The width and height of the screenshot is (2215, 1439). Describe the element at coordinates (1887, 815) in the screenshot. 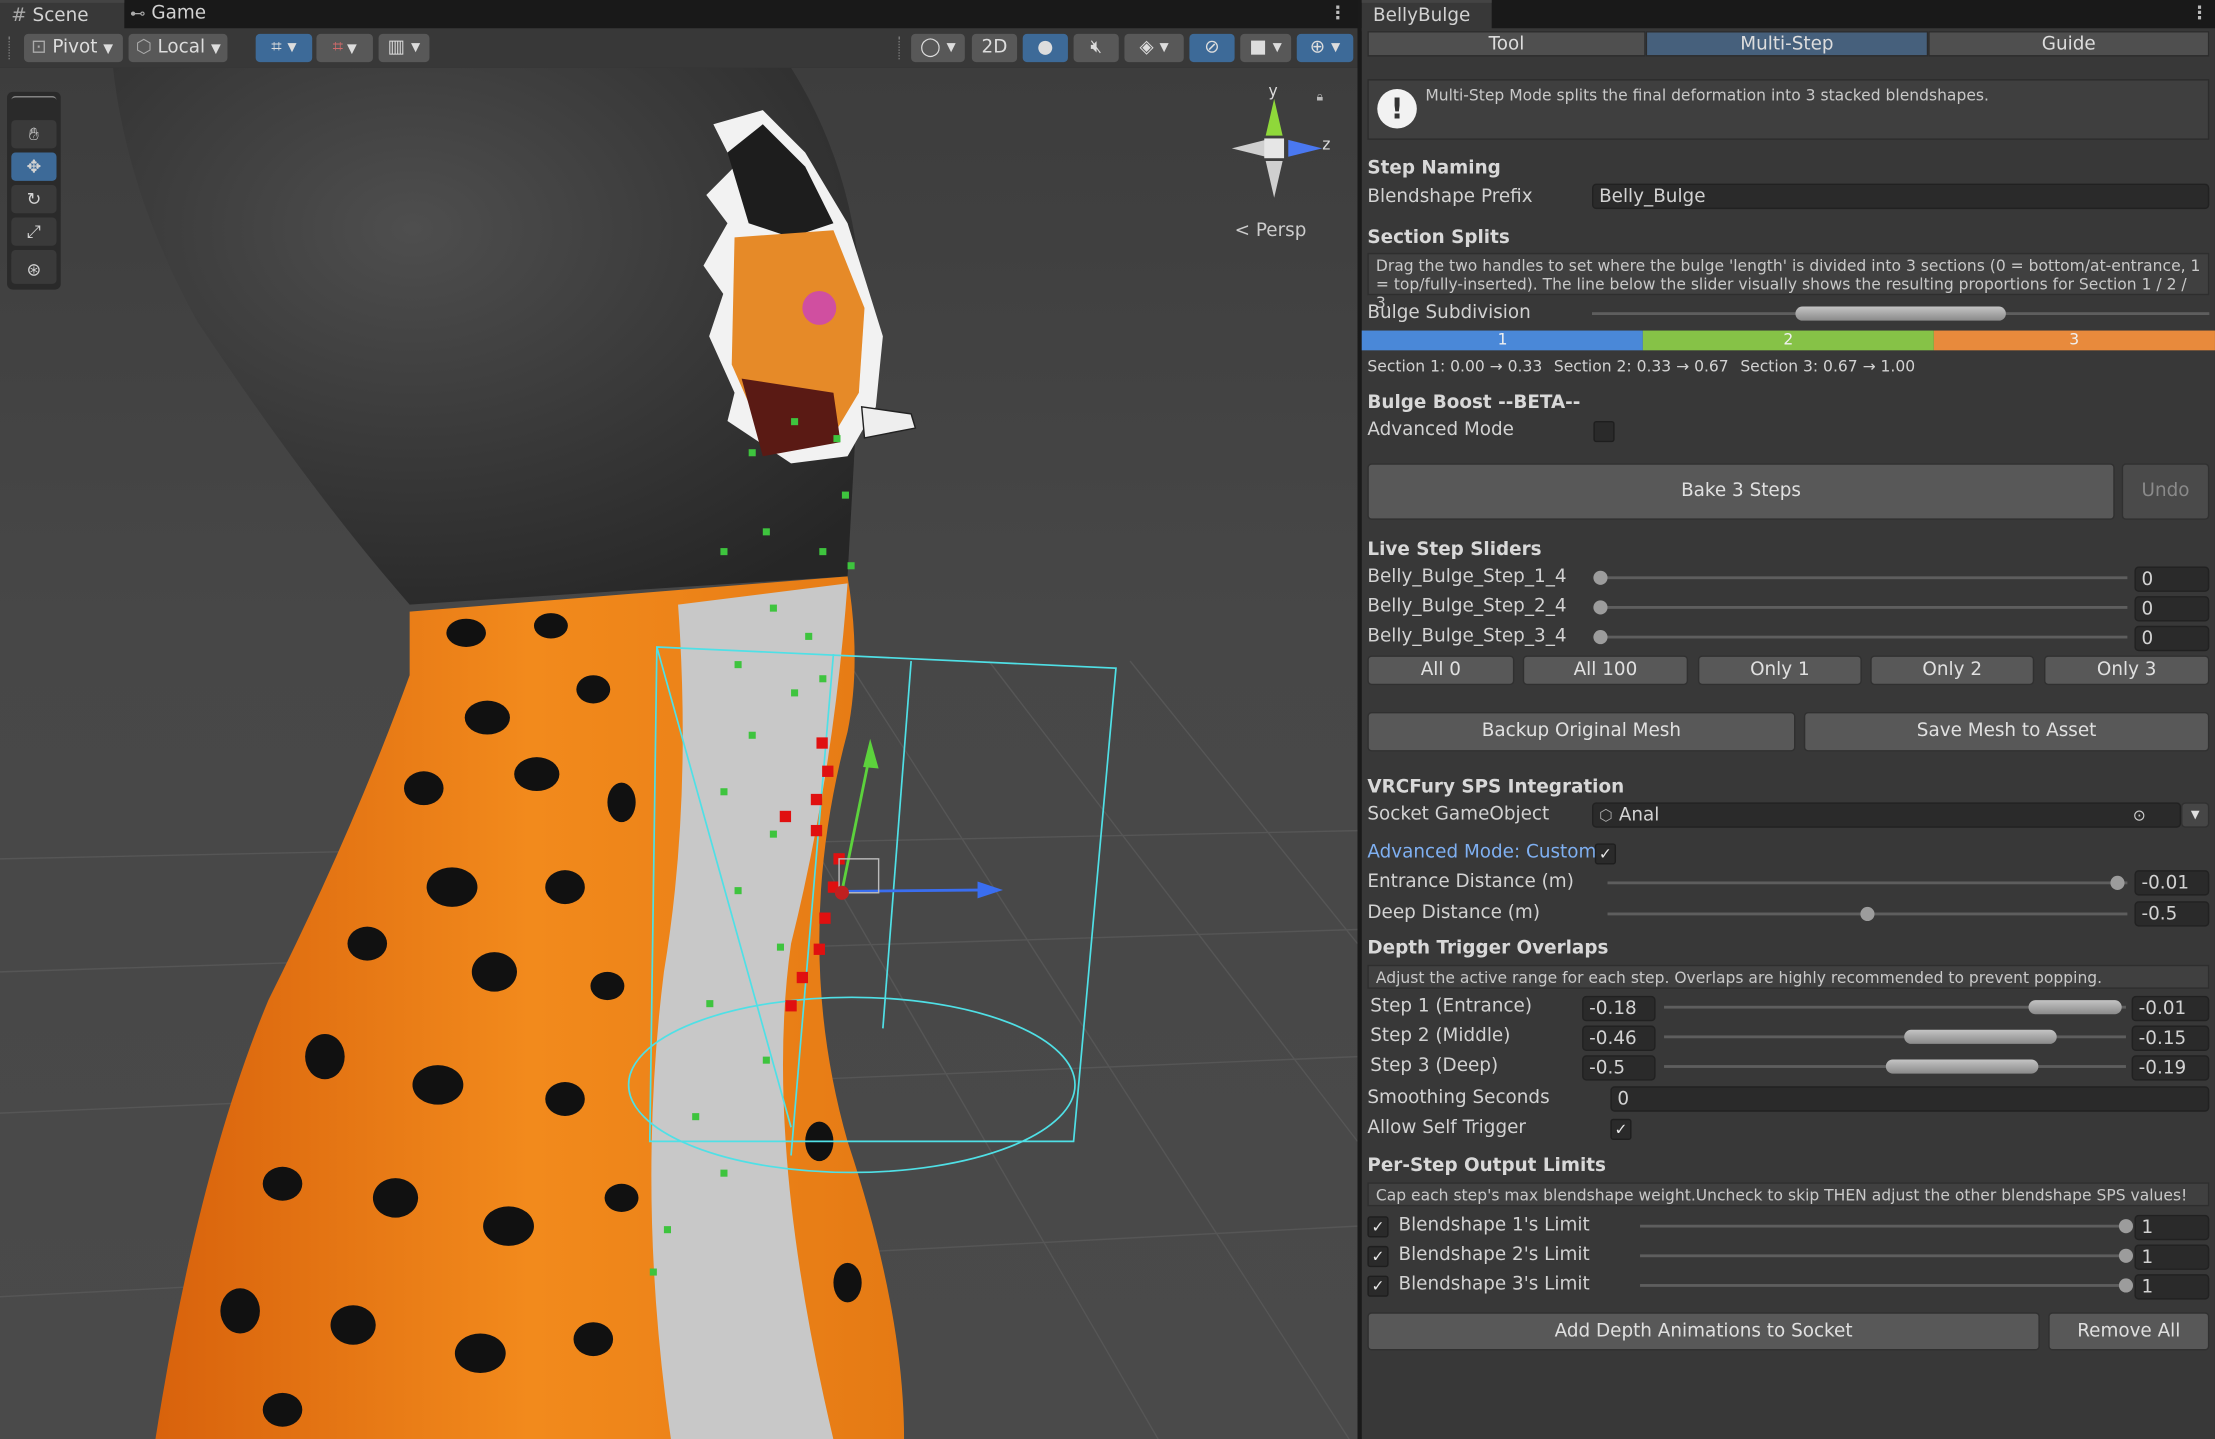

I see `socket-object-field: ⬡ Anal ⊙` at that location.